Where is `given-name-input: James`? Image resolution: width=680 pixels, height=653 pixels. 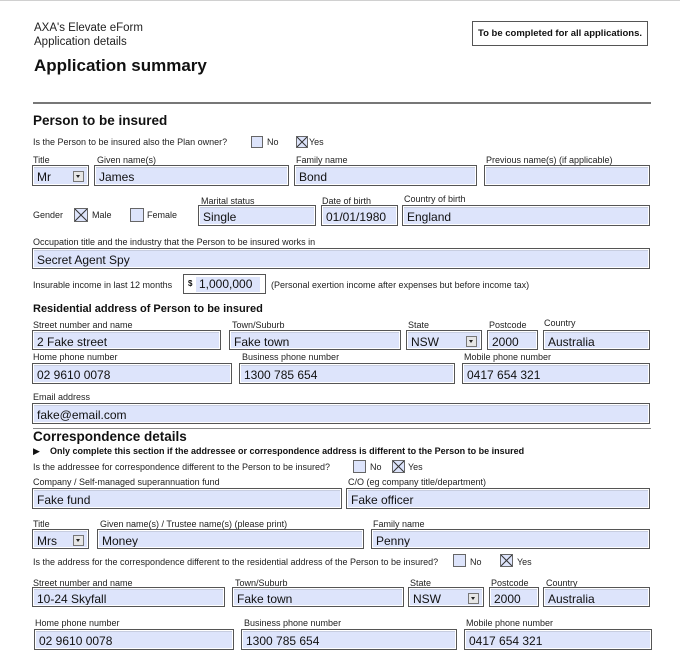 given-name-input: James is located at coordinates (191, 175).